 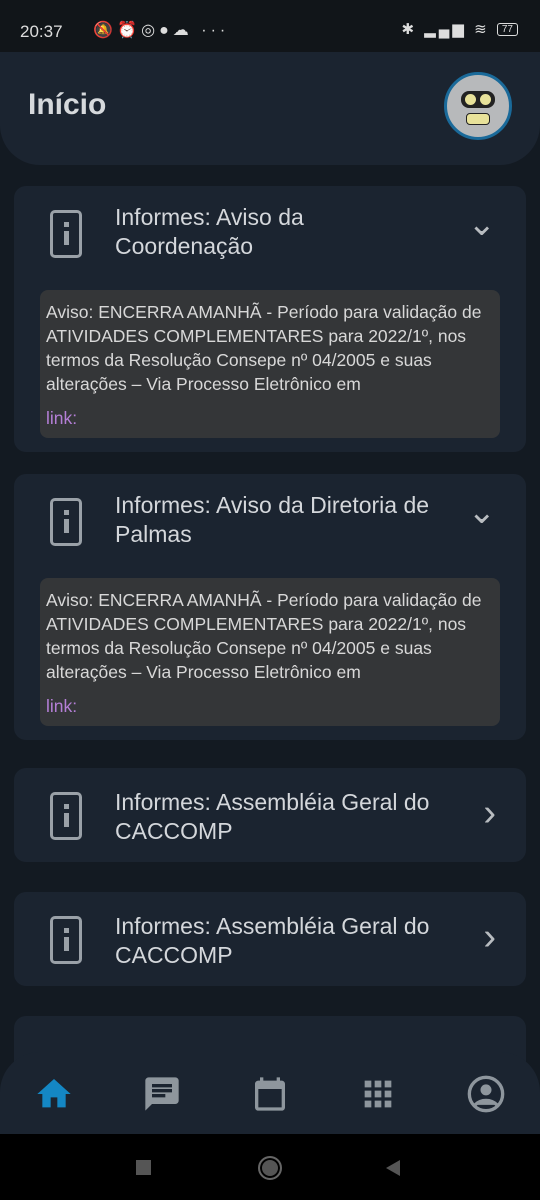 What do you see at coordinates (478, 99) in the screenshot?
I see `robot-visor-icon` at bounding box center [478, 99].